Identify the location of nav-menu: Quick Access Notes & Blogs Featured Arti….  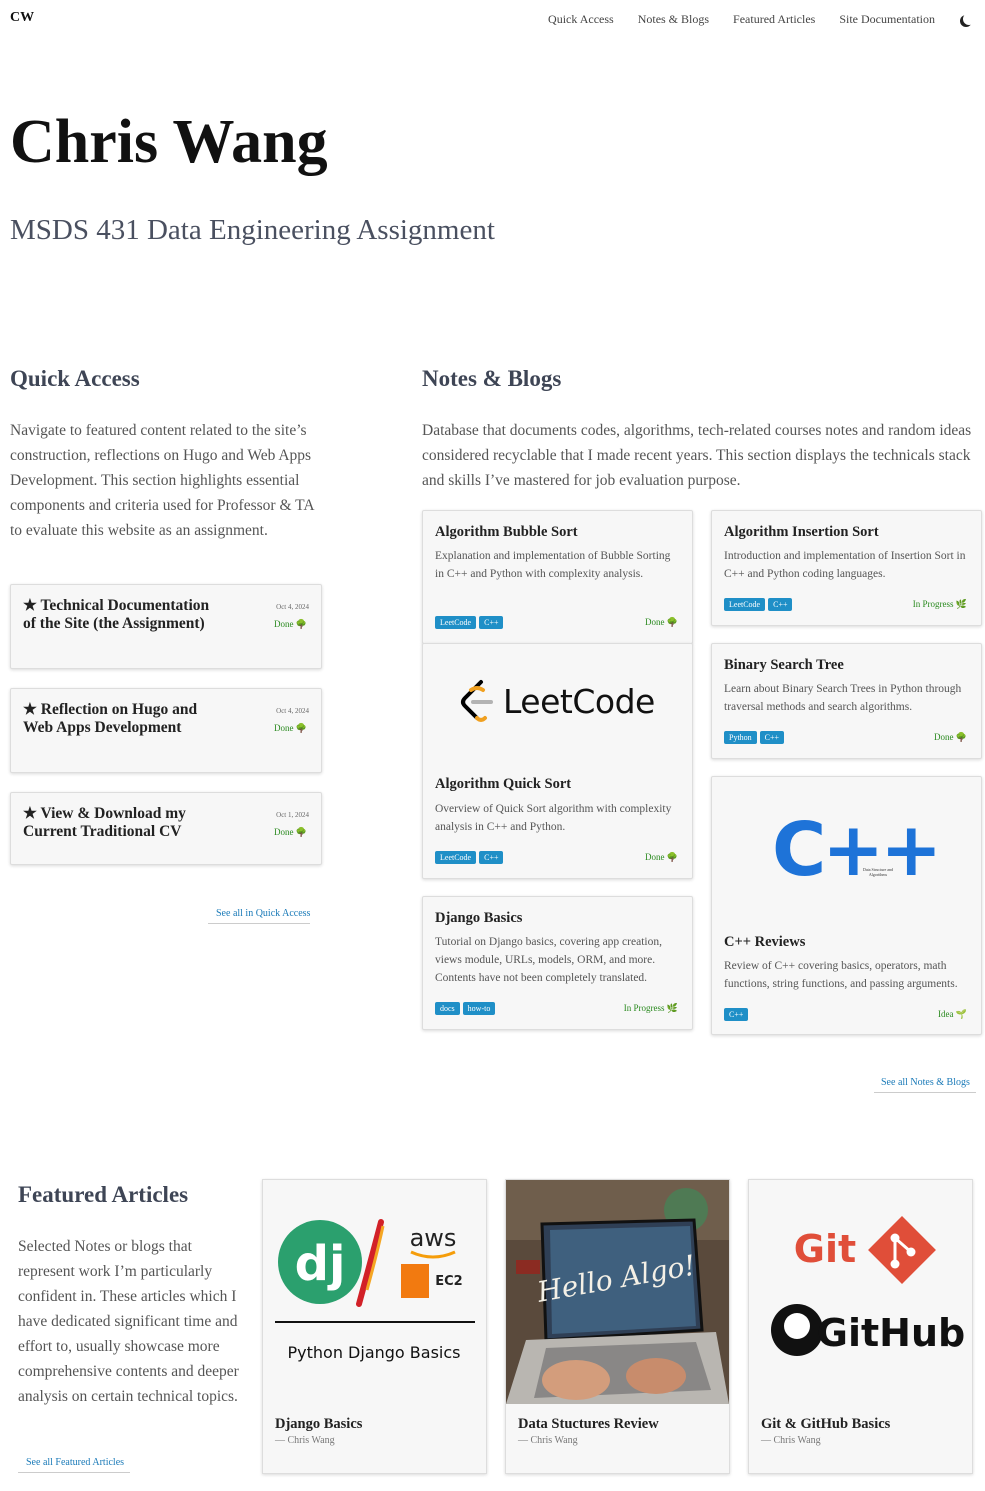
(759, 19).